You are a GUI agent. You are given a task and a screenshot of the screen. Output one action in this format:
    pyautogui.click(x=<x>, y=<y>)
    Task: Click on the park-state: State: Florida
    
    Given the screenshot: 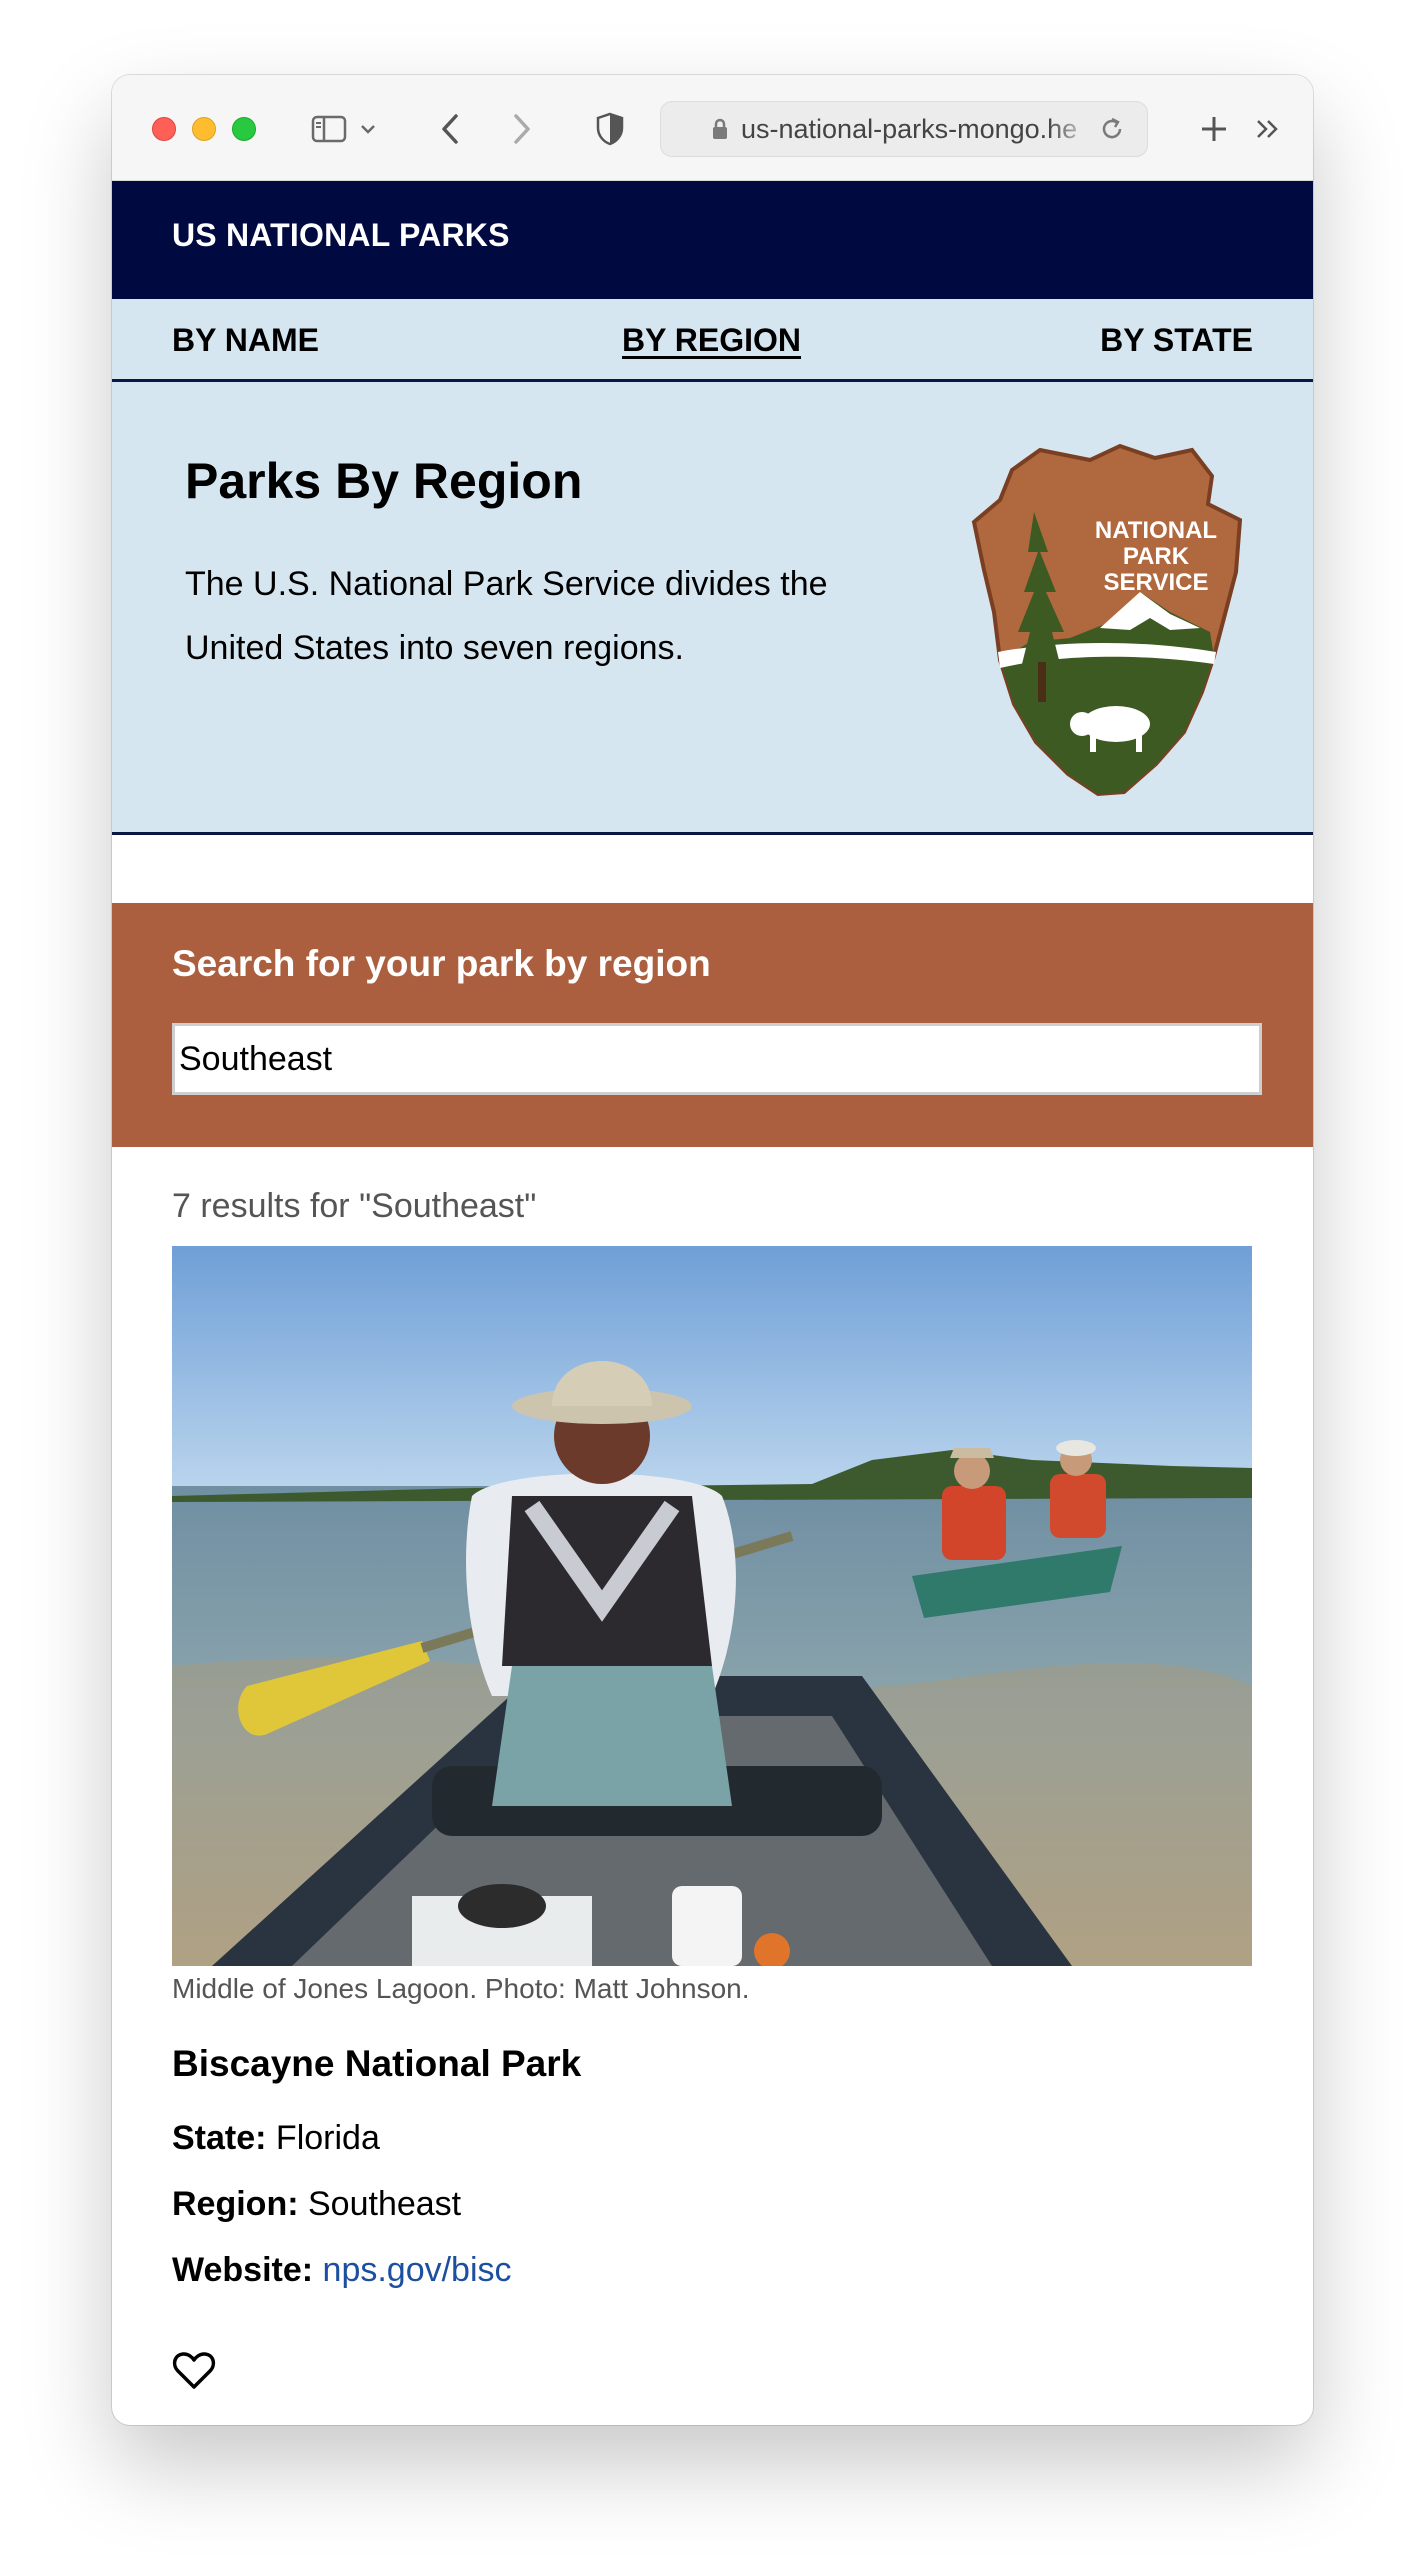 What is the action you would take?
    pyautogui.click(x=276, y=2138)
    